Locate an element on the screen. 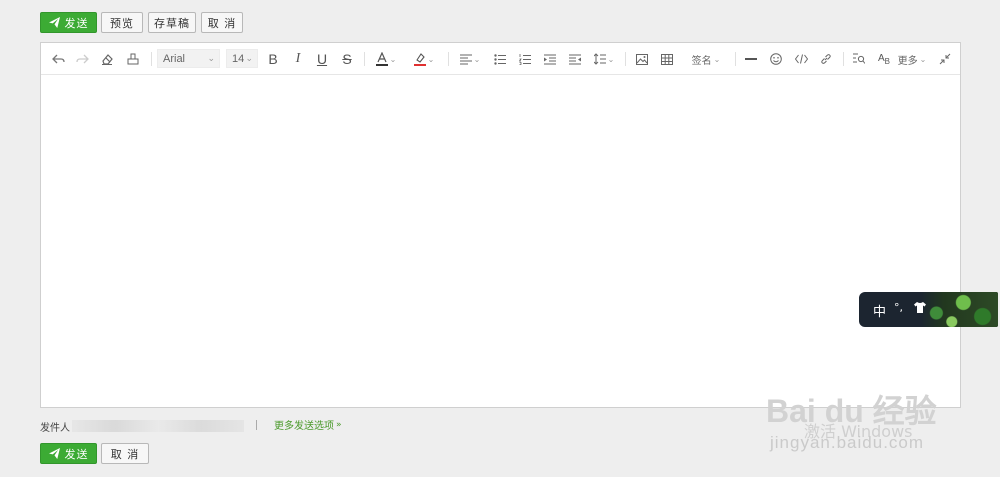 The height and width of the screenshot is (477, 1000). sender-row: 发件人 is located at coordinates (55, 426).